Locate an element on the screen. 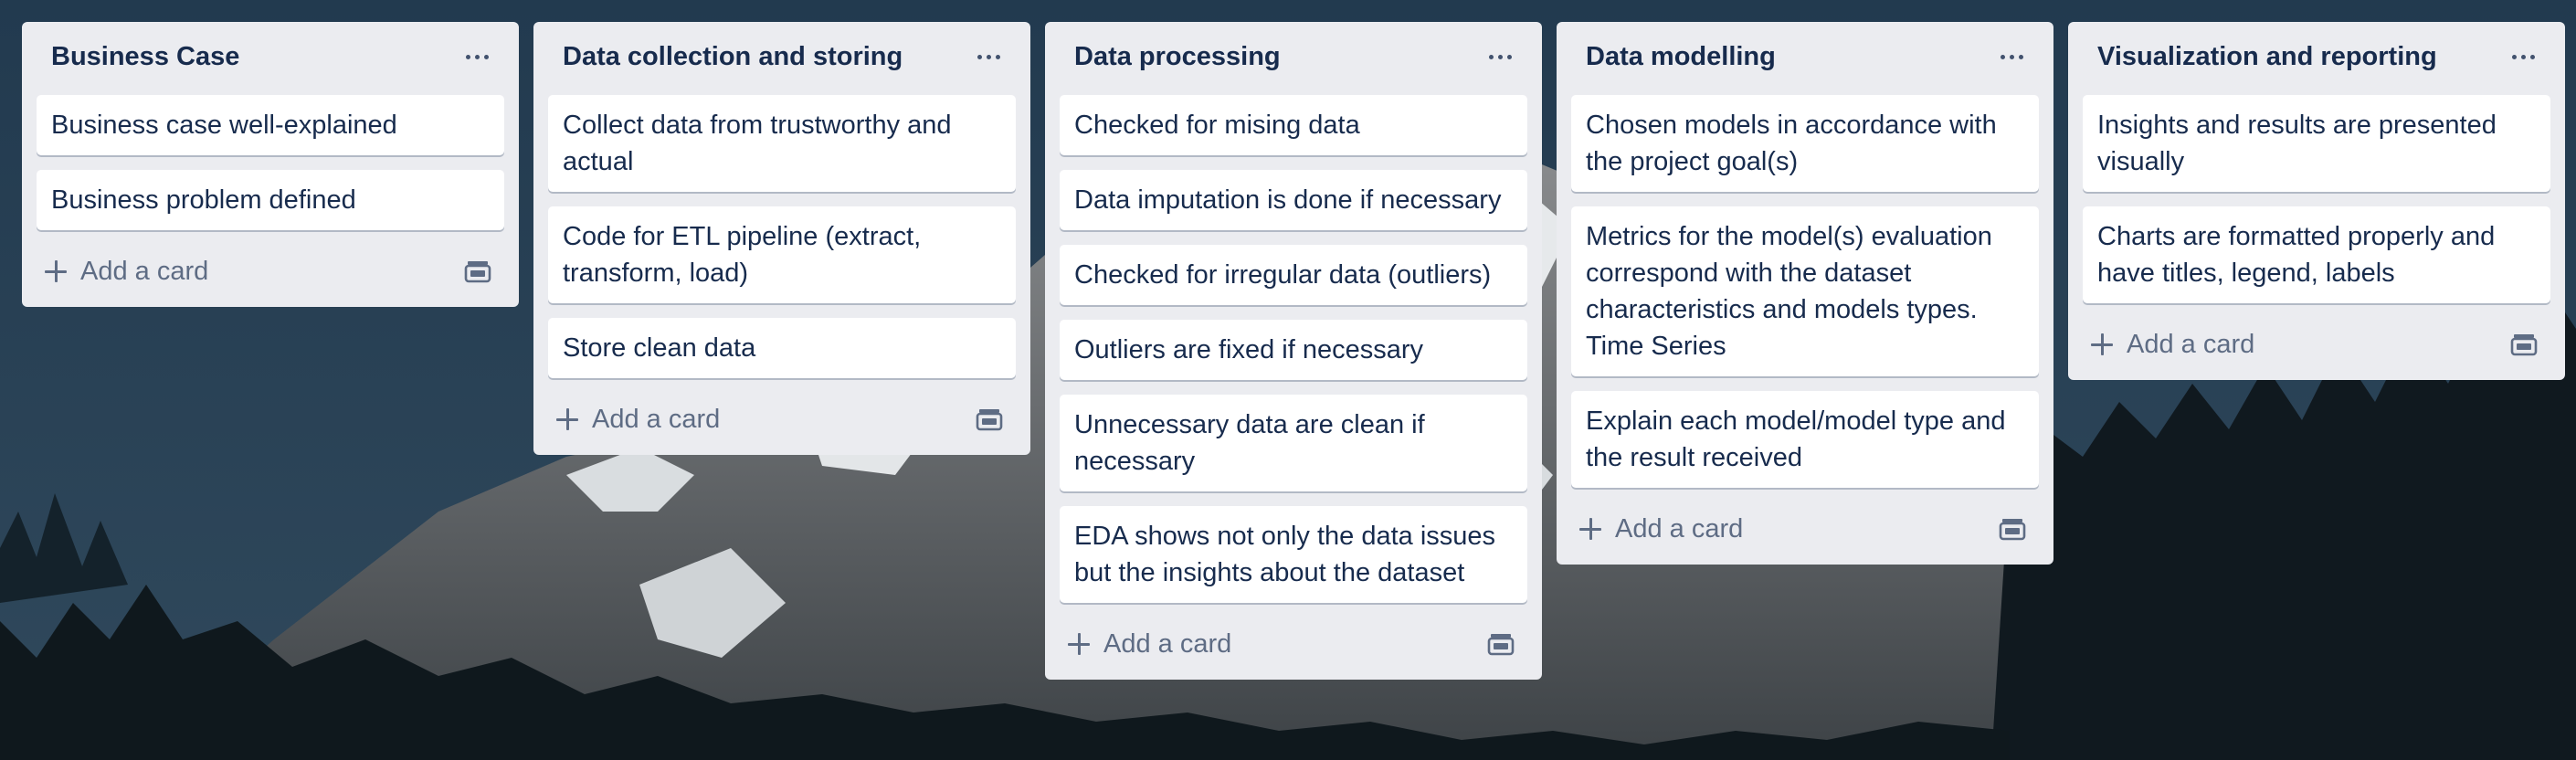 The width and height of the screenshot is (2576, 760). card: Business case well-explained is located at coordinates (270, 125).